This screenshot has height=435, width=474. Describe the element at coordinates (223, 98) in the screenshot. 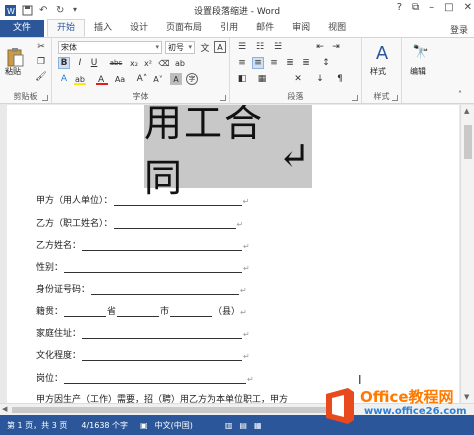

I see `font-launcher-icon` at that location.